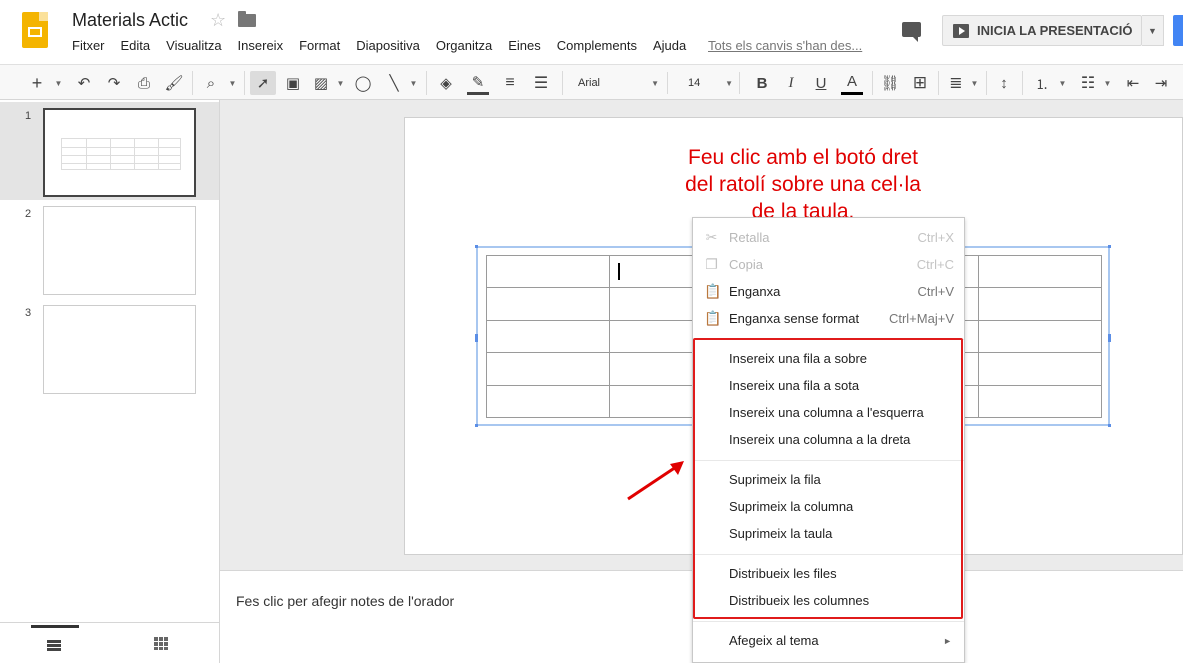 Image resolution: width=1183 pixels, height=663 pixels. What do you see at coordinates (791, 83) in the screenshot?
I see `italic-icon: I` at bounding box center [791, 83].